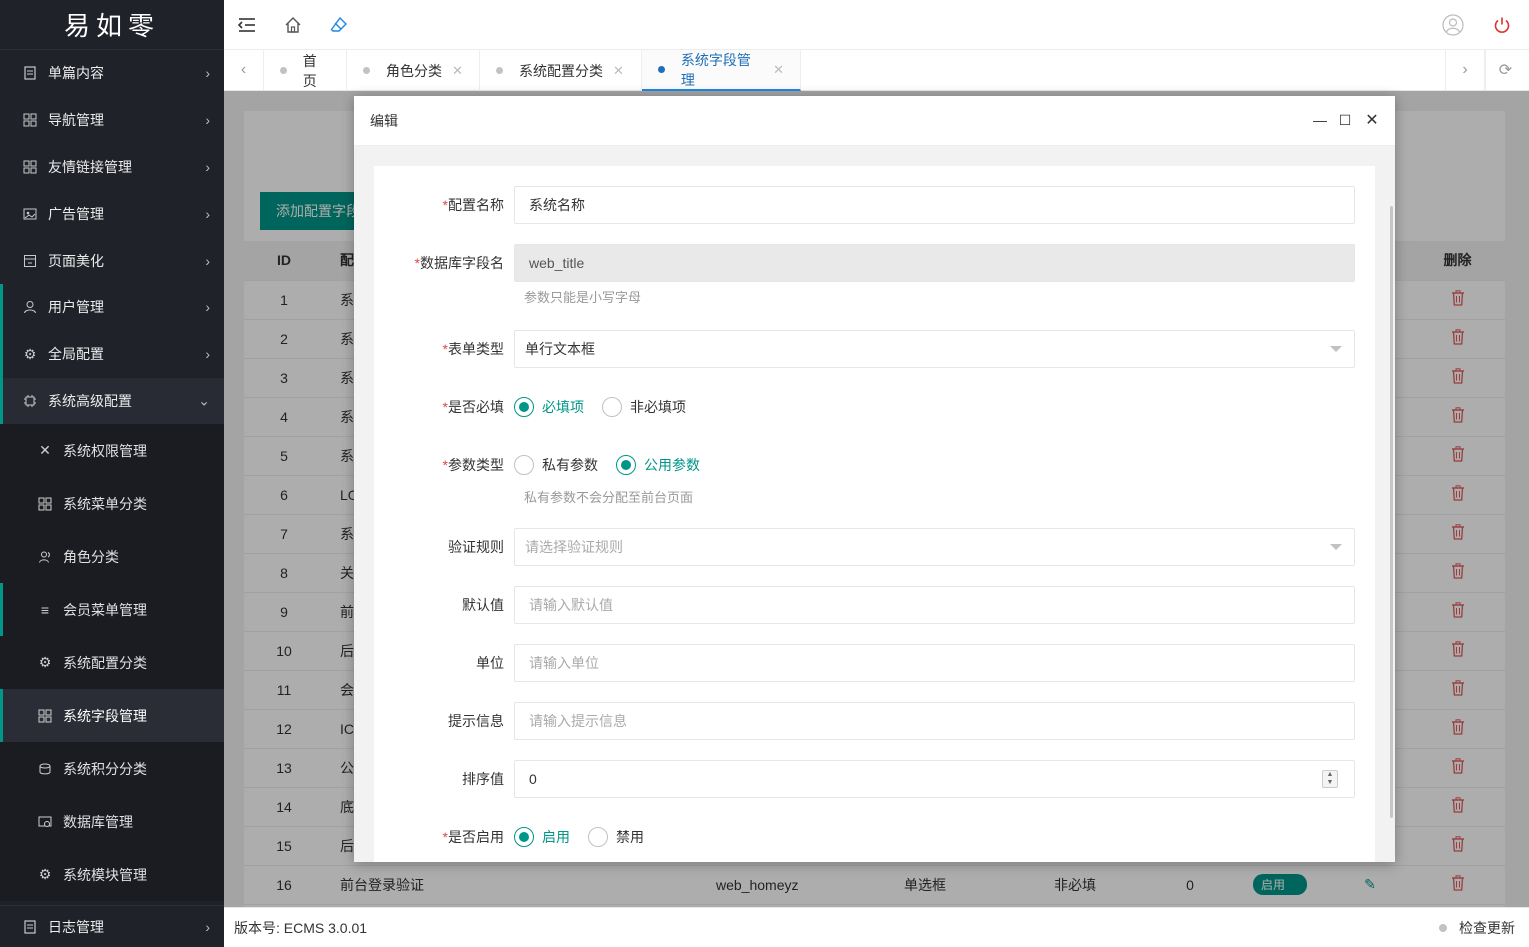 The height and width of the screenshot is (947, 1529). I want to click on sidebar-item-label: 角色分类, so click(91, 556).